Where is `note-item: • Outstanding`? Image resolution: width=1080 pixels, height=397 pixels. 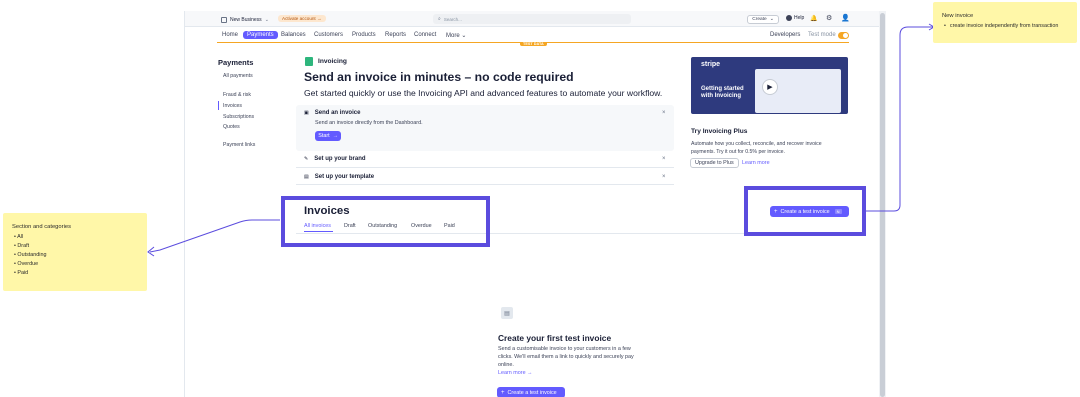
note-item: • Outstanding is located at coordinates (79, 255).